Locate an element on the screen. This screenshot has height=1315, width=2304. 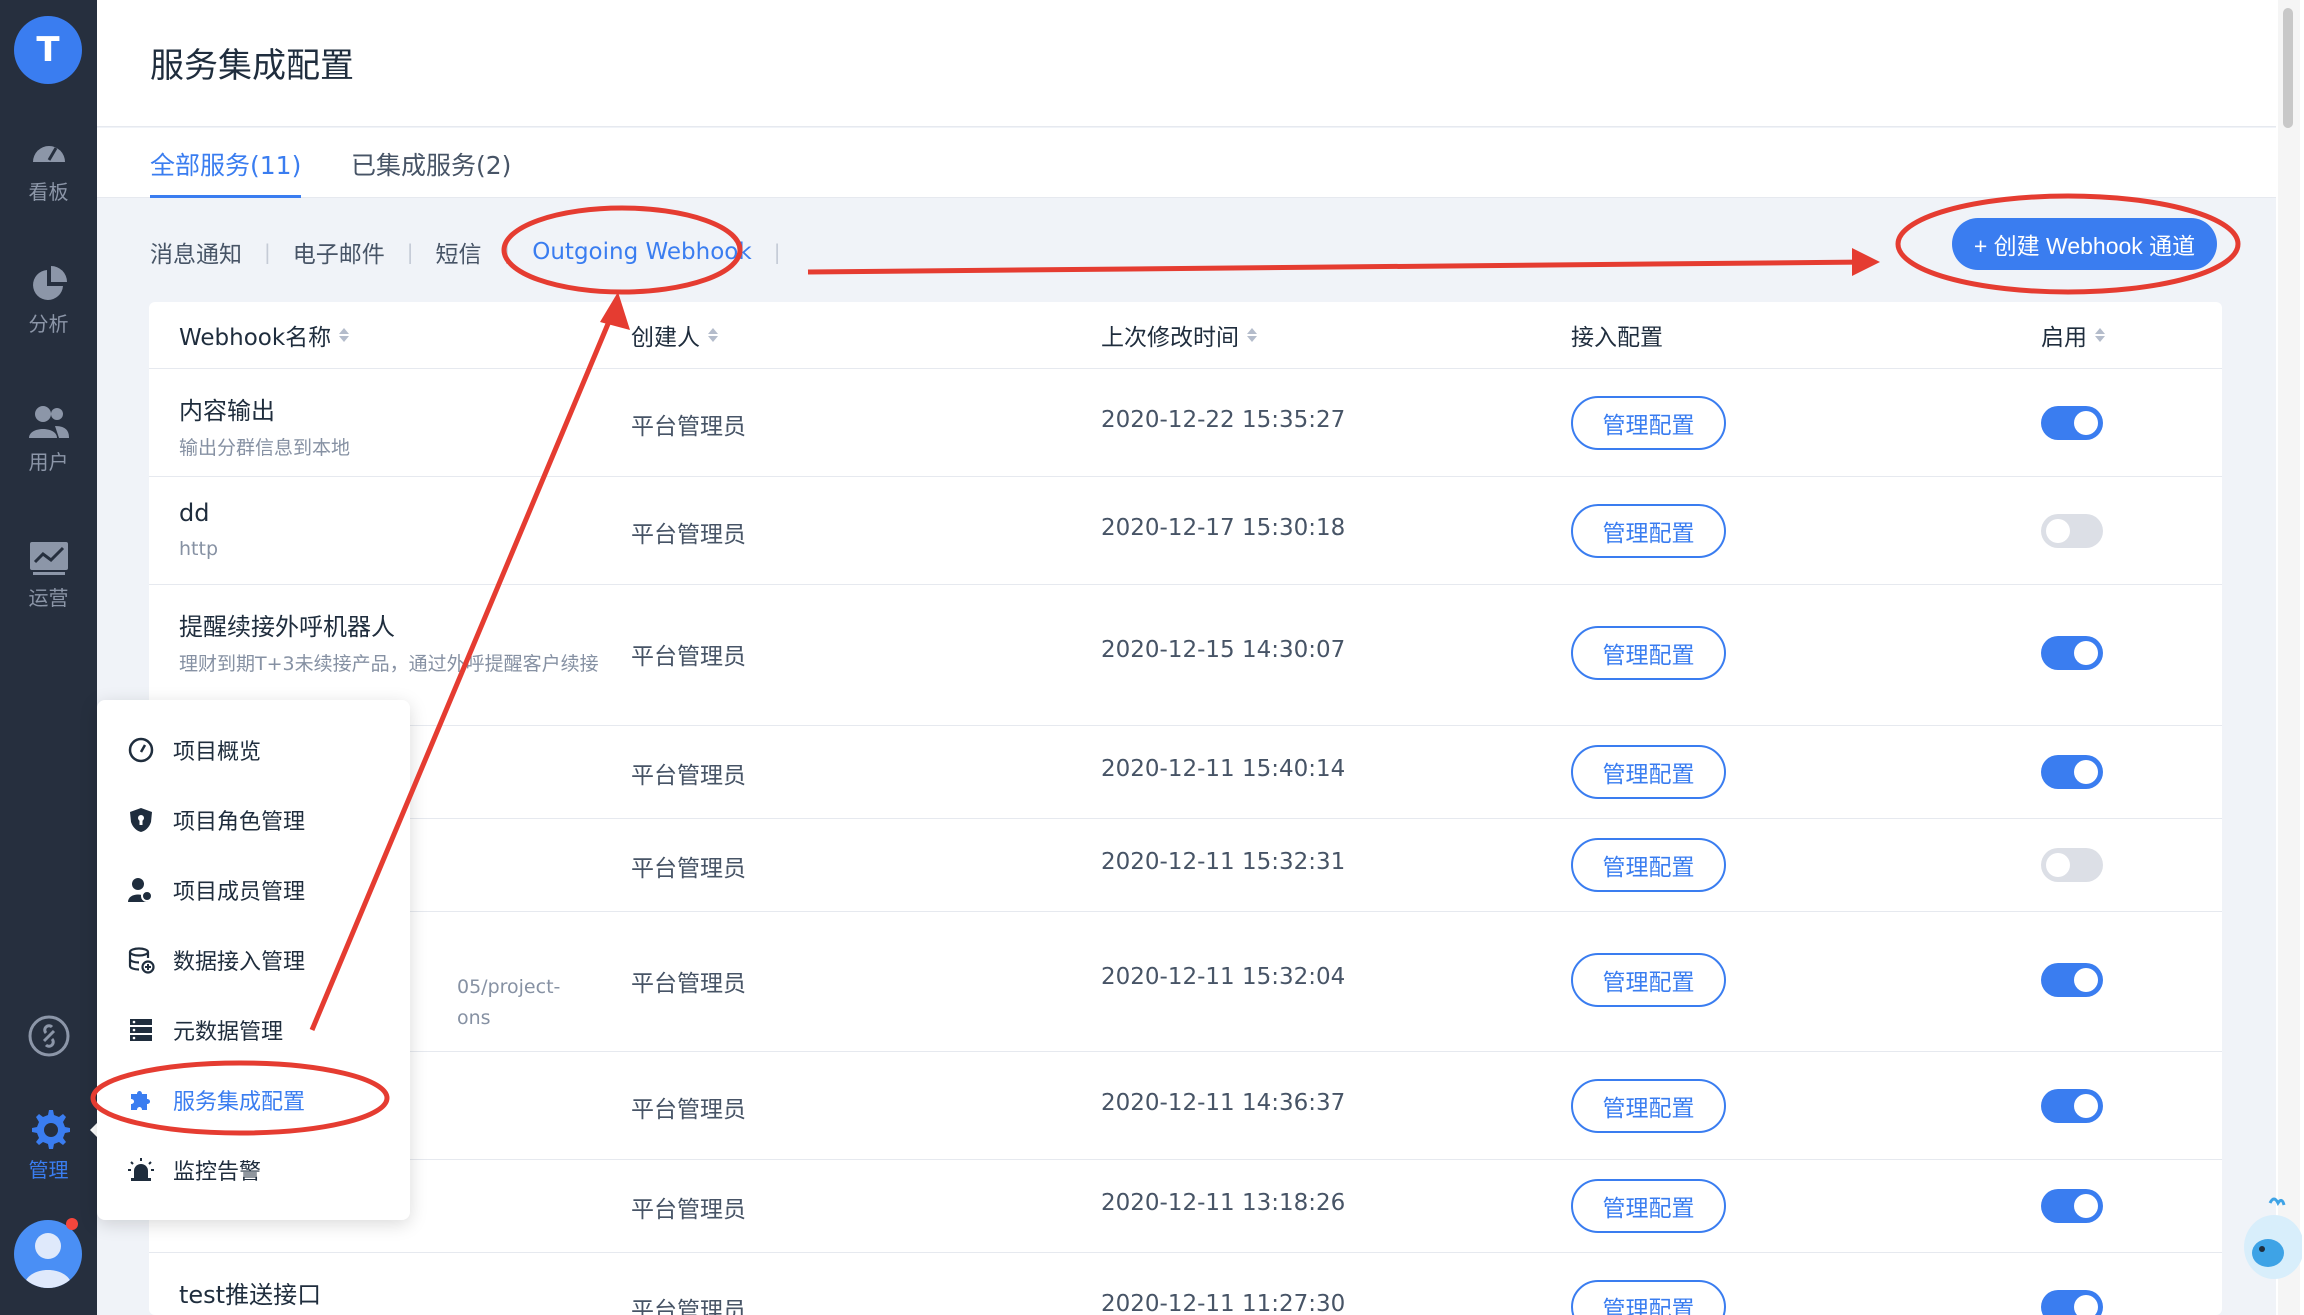
shield-icon is located at coordinates (141, 820).